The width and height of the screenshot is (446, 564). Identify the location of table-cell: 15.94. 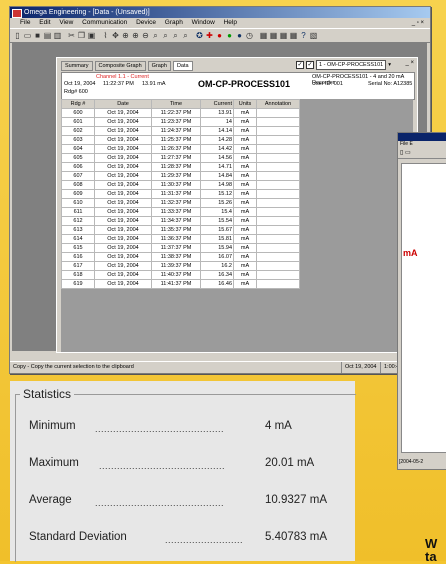
(217, 248).